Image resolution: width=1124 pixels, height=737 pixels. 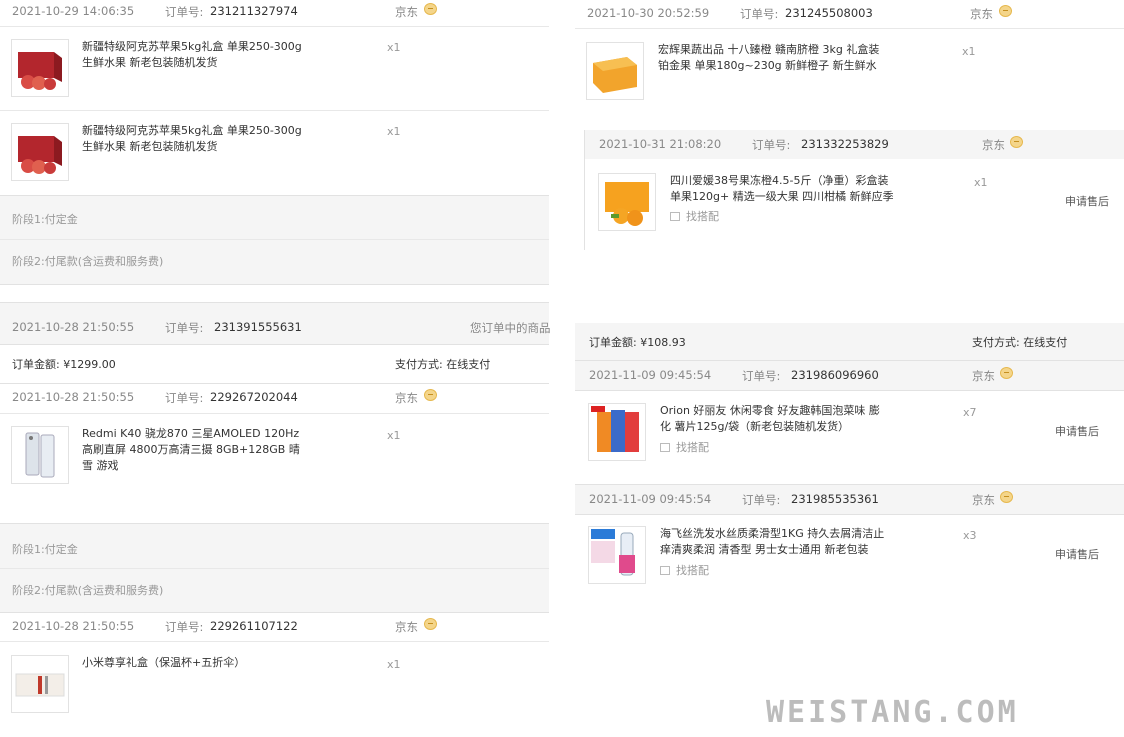 What do you see at coordinates (892, 712) in the screenshot?
I see `watermark: WEISTANG.COM` at bounding box center [892, 712].